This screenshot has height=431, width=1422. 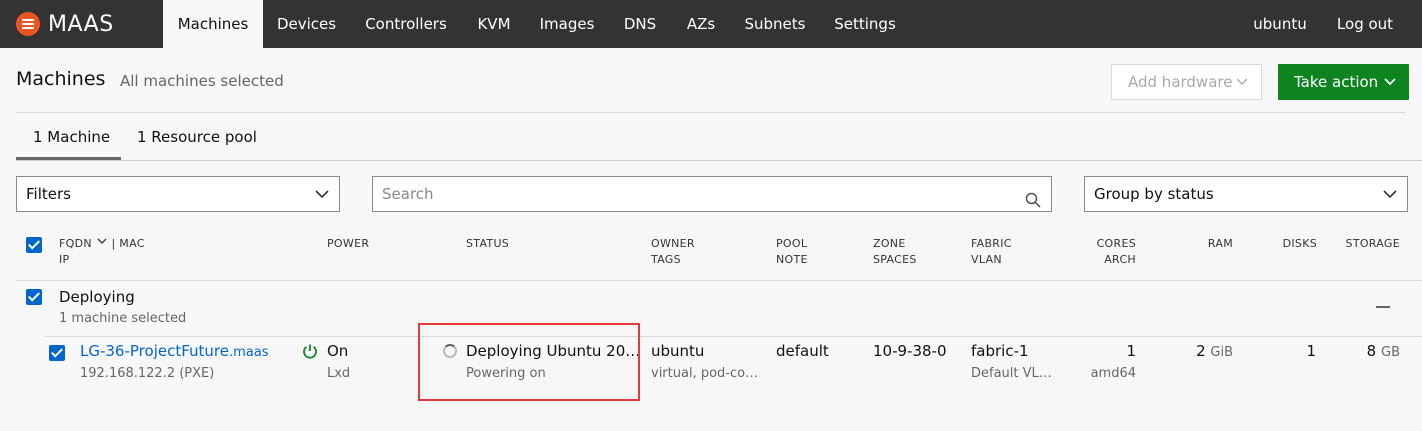 I want to click on nav-subnets: Subnets, so click(x=775, y=24).